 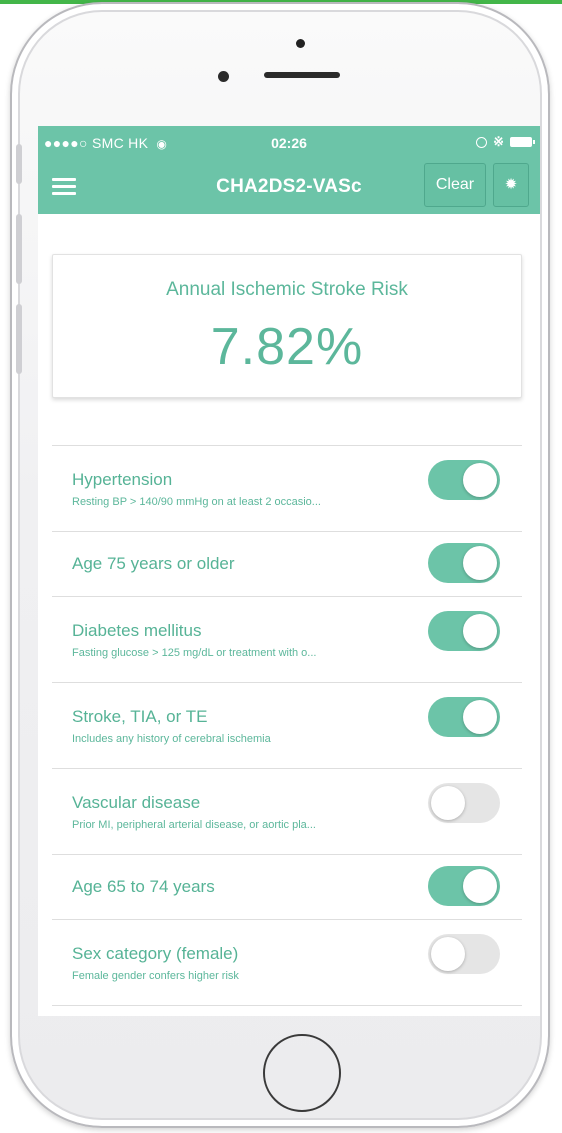 I want to click on item-title: Sex category (female), so click(x=155, y=953).